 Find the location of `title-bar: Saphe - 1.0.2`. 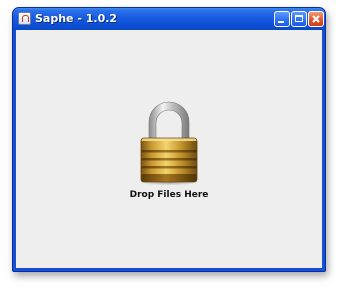

title-bar: Saphe - 1.0.2 is located at coordinates (169, 19).